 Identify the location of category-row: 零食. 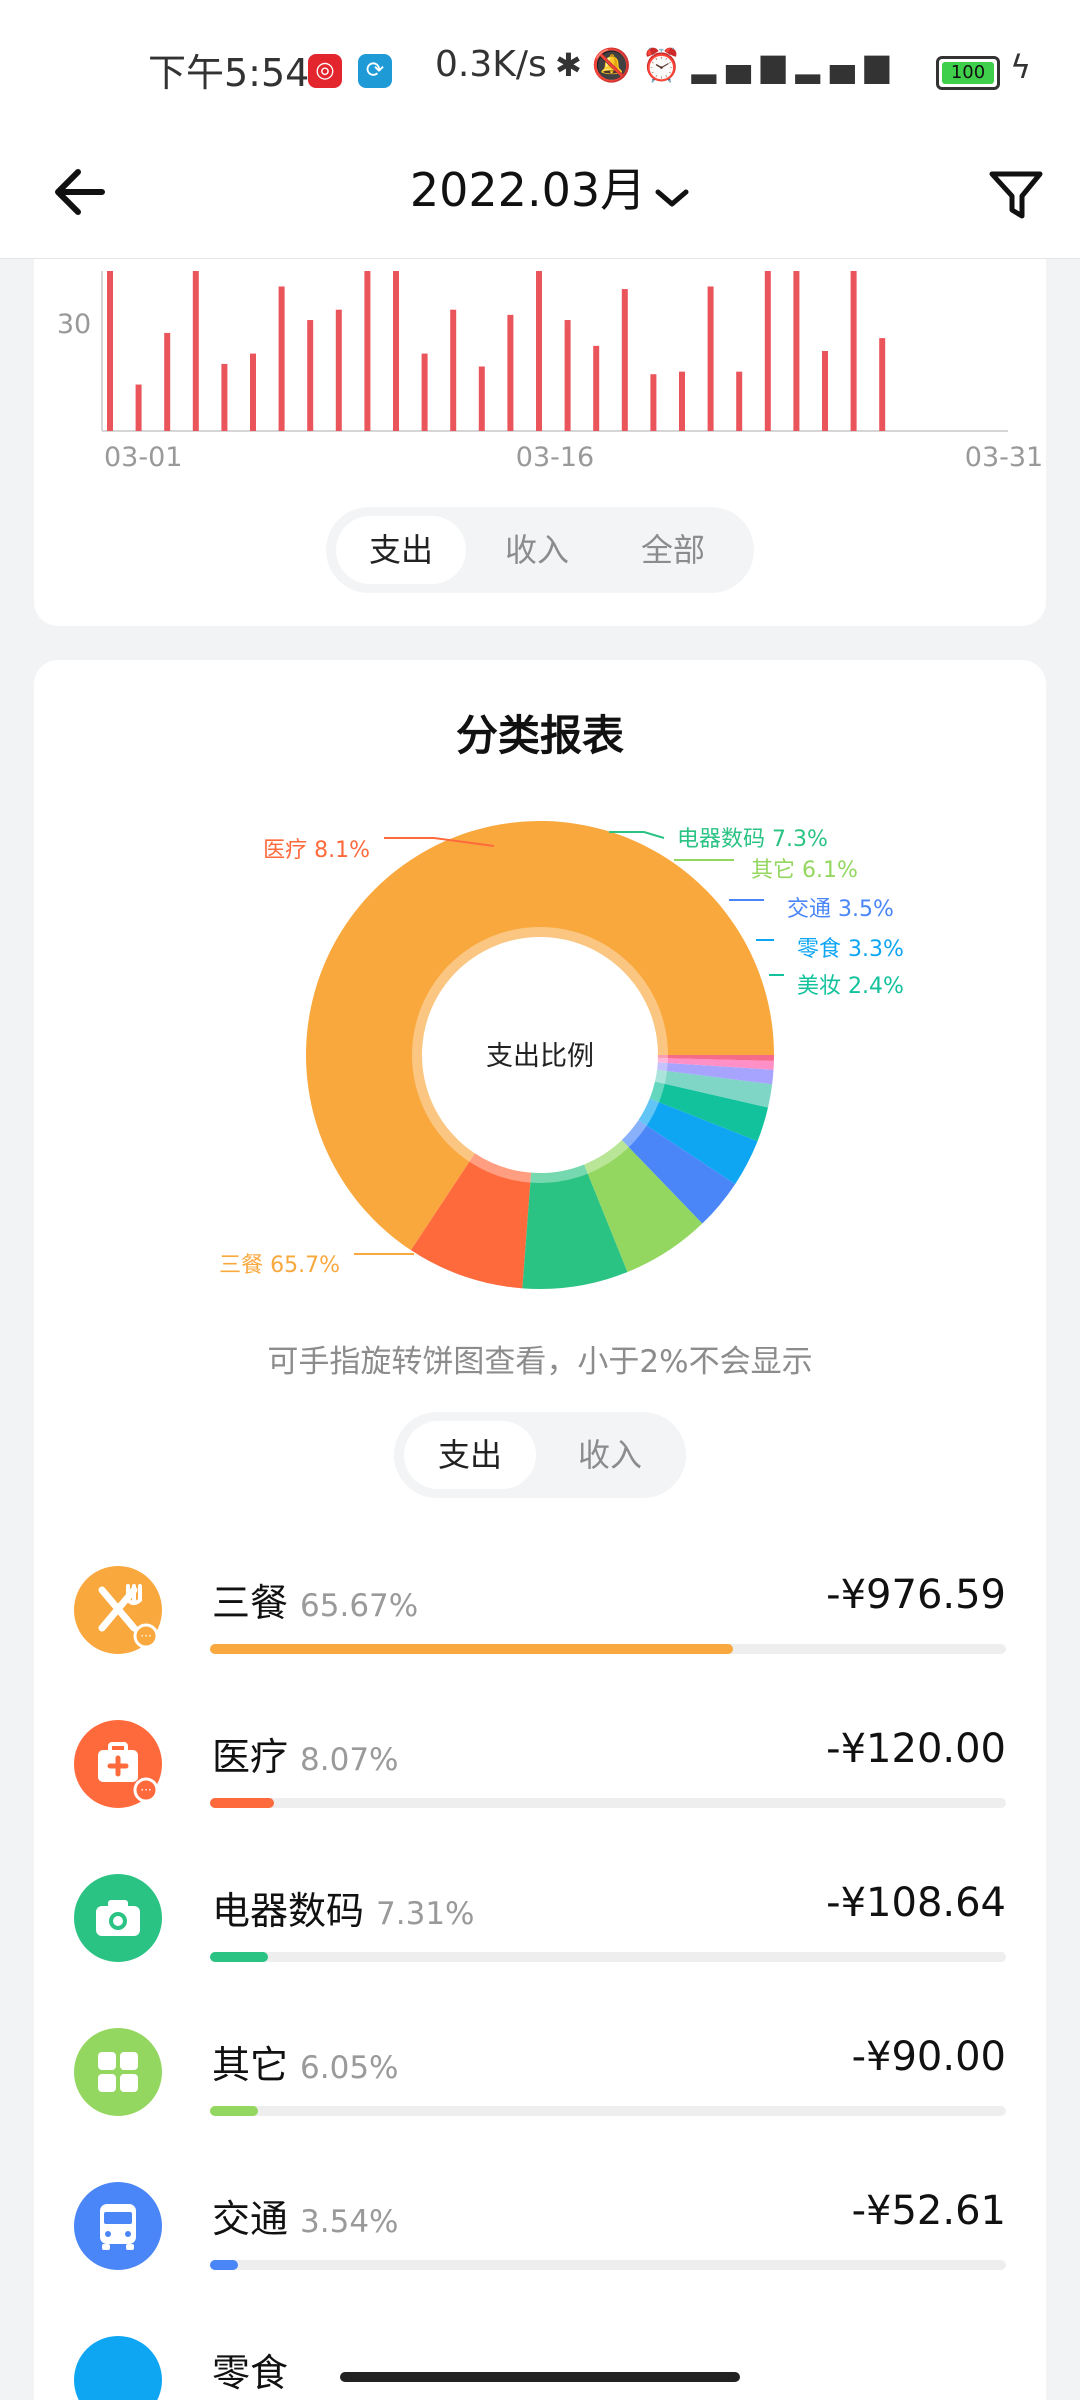
(540, 2368).